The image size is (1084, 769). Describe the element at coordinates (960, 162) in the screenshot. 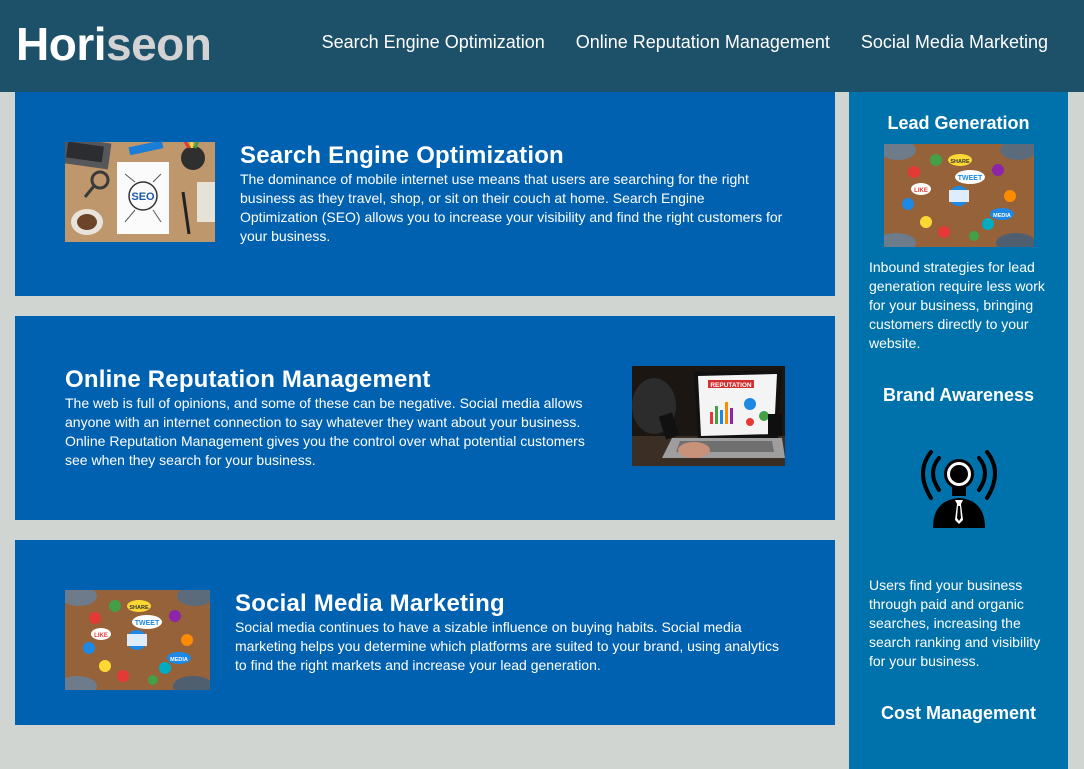

I see `lead-badge-share: SHARE` at that location.